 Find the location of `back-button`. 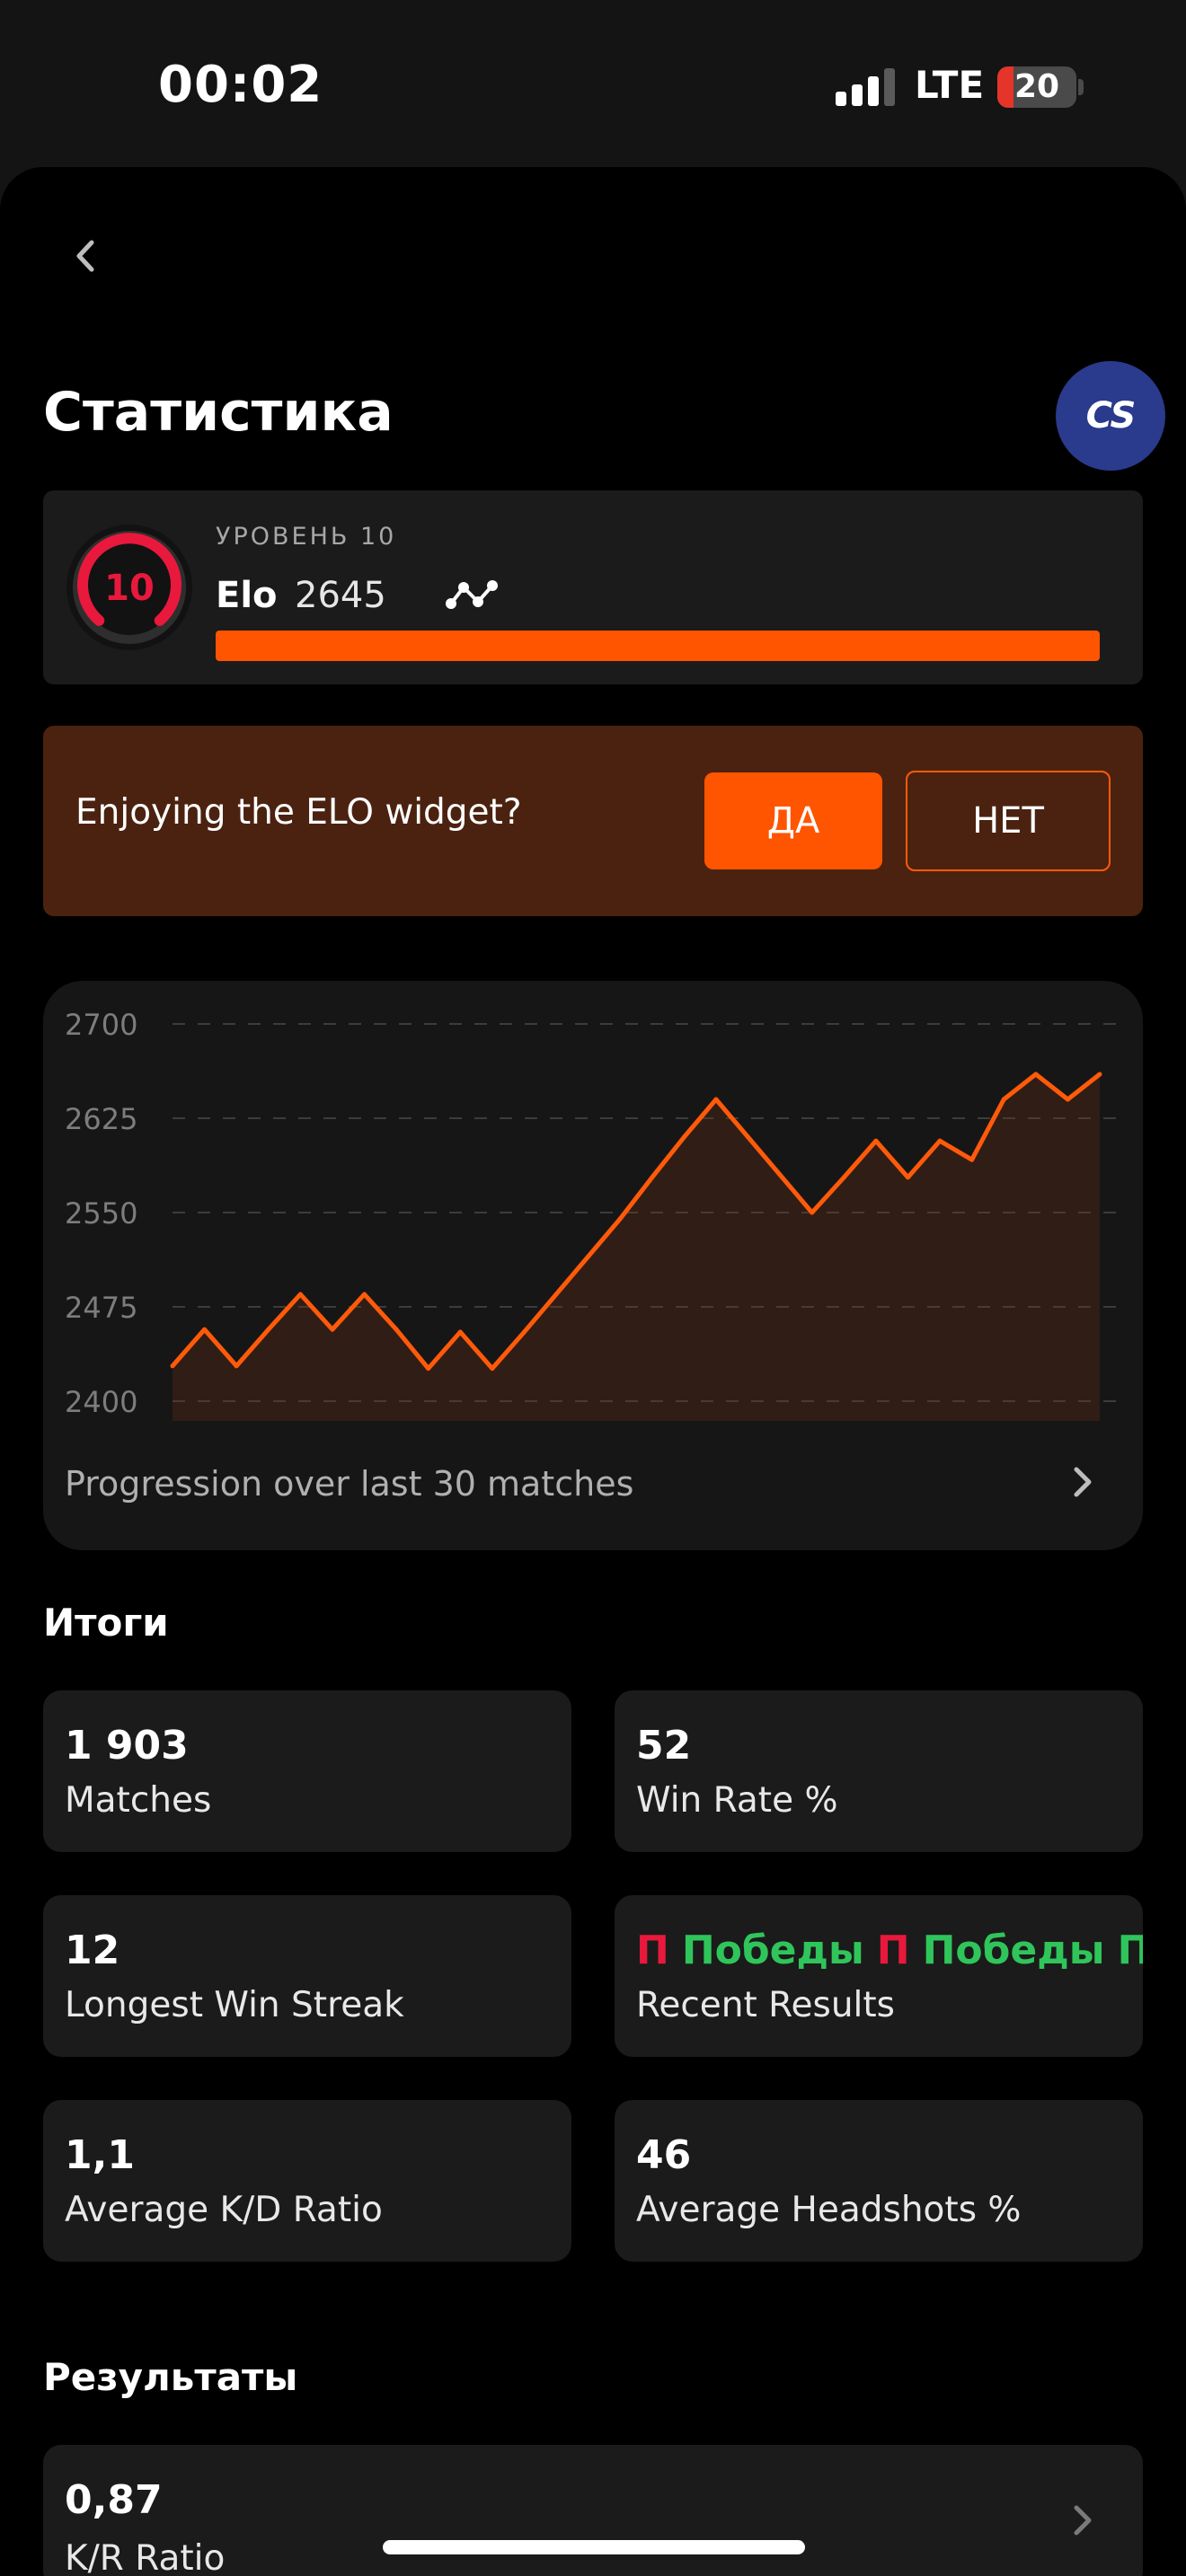

back-button is located at coordinates (85, 256).